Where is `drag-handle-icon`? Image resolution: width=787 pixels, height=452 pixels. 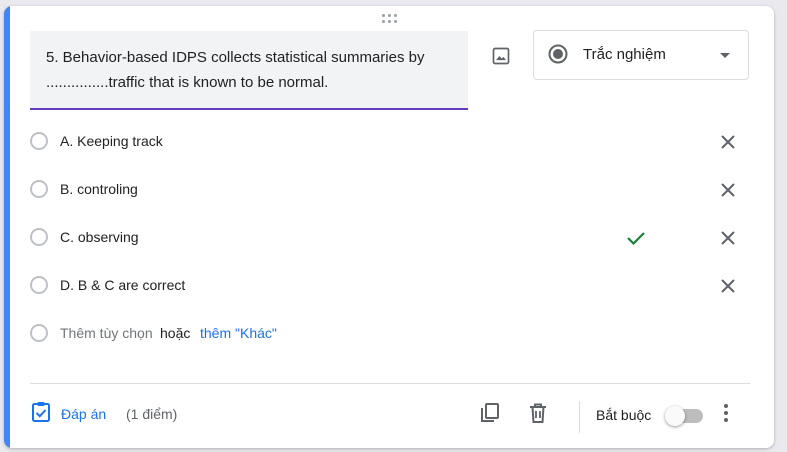
drag-handle-icon is located at coordinates (391, 19).